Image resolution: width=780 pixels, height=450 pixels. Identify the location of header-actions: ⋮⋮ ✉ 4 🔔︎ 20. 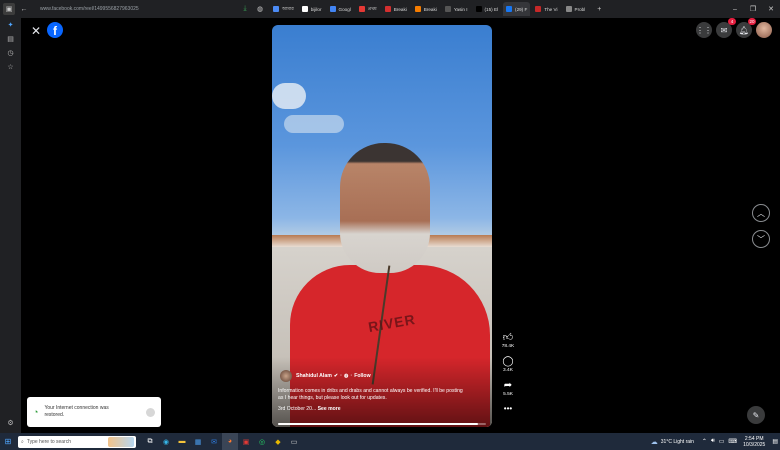
(734, 28).